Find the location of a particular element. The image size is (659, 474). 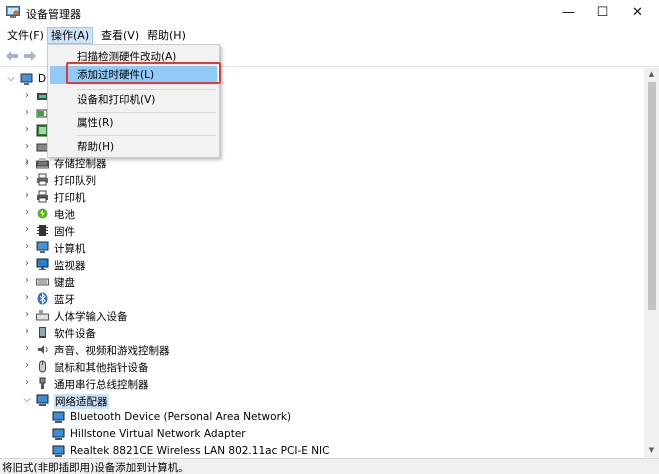

menu-help: 帮助(H) is located at coordinates (166, 35).